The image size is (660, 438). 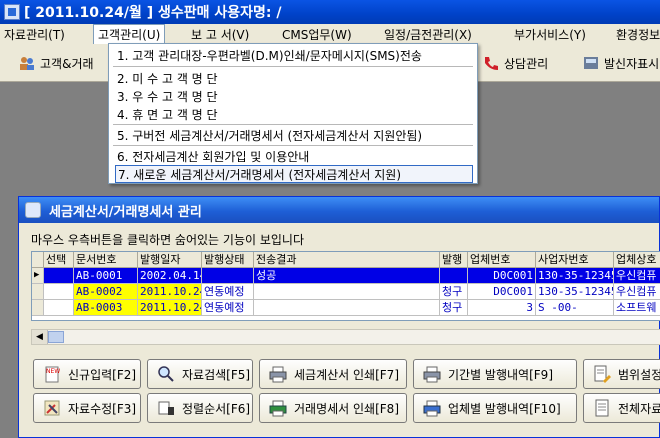 I want to click on app-title-bar: [ 2011.10.24/월 ] 생수판매 사용자명: /, so click(x=330, y=12).